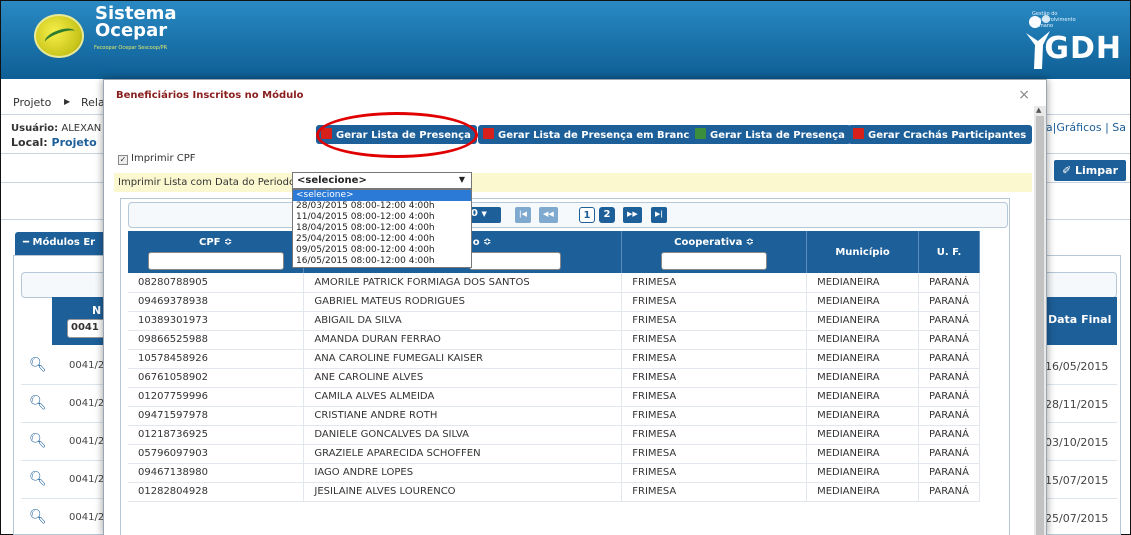 Image resolution: width=1131 pixels, height=535 pixels. Describe the element at coordinates (1089, 170) in the screenshot. I see `clear-button: ✐ Limpar` at that location.